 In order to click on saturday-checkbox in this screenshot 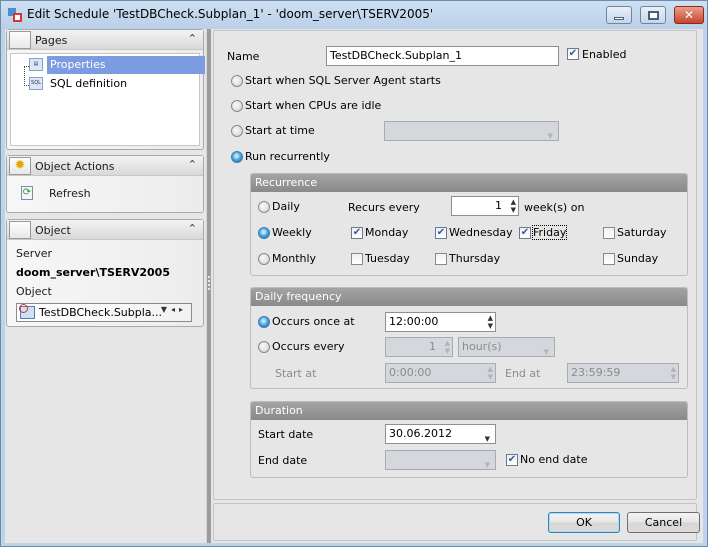, I will do `click(609, 233)`.